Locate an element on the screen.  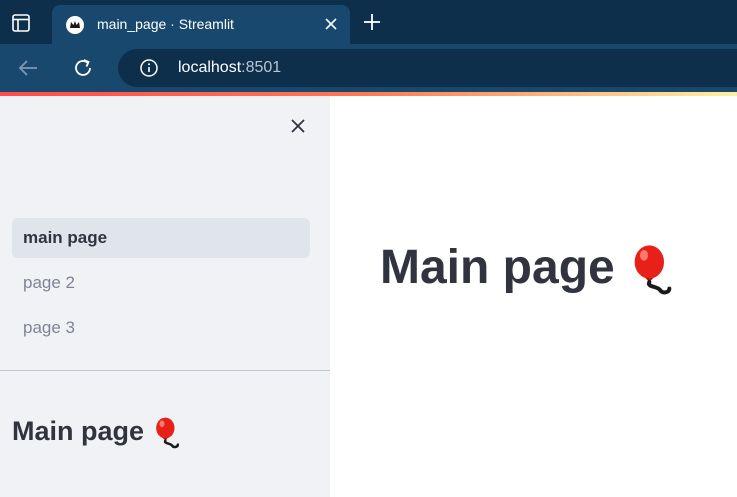
page-title: Main page is located at coordinates (528, 269).